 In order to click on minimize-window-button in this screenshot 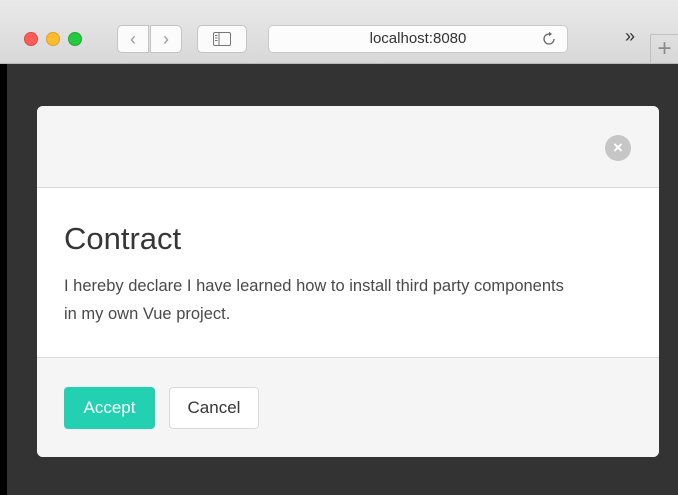, I will do `click(53, 39)`.